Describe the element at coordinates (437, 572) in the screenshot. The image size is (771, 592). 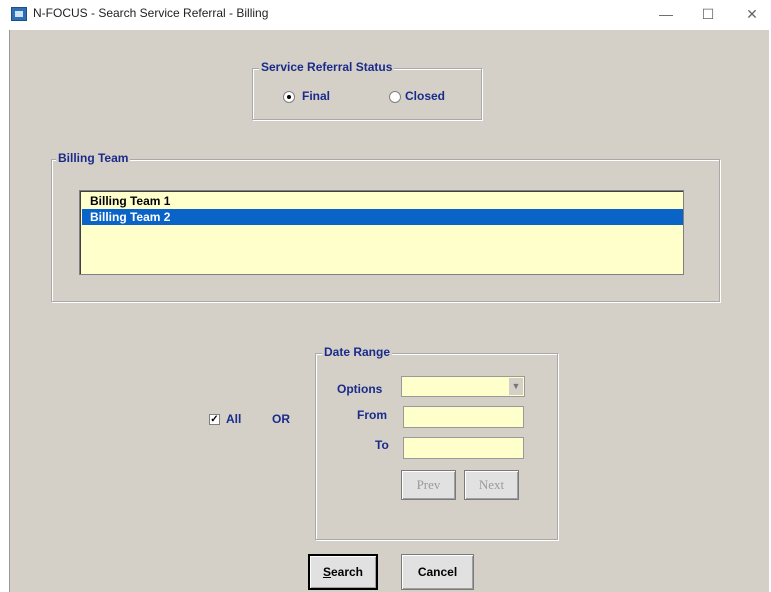
I see `cancel-button: Cancel` at that location.